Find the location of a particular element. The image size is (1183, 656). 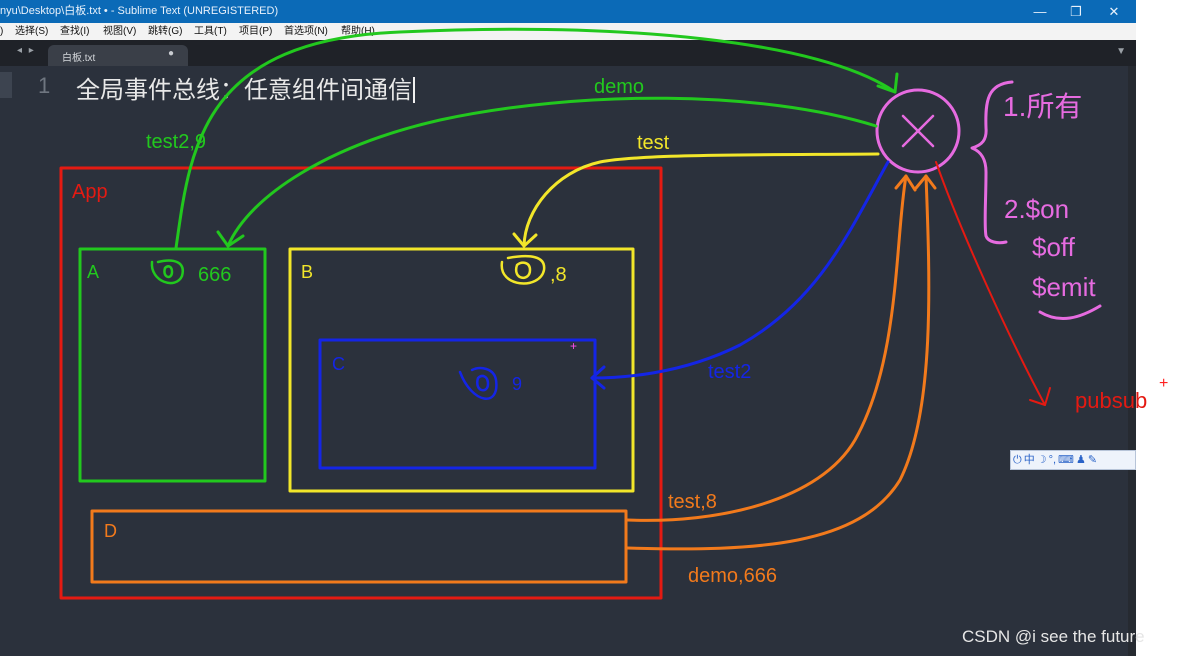

arrow-label-demo-666: demo,666 is located at coordinates (732, 576).